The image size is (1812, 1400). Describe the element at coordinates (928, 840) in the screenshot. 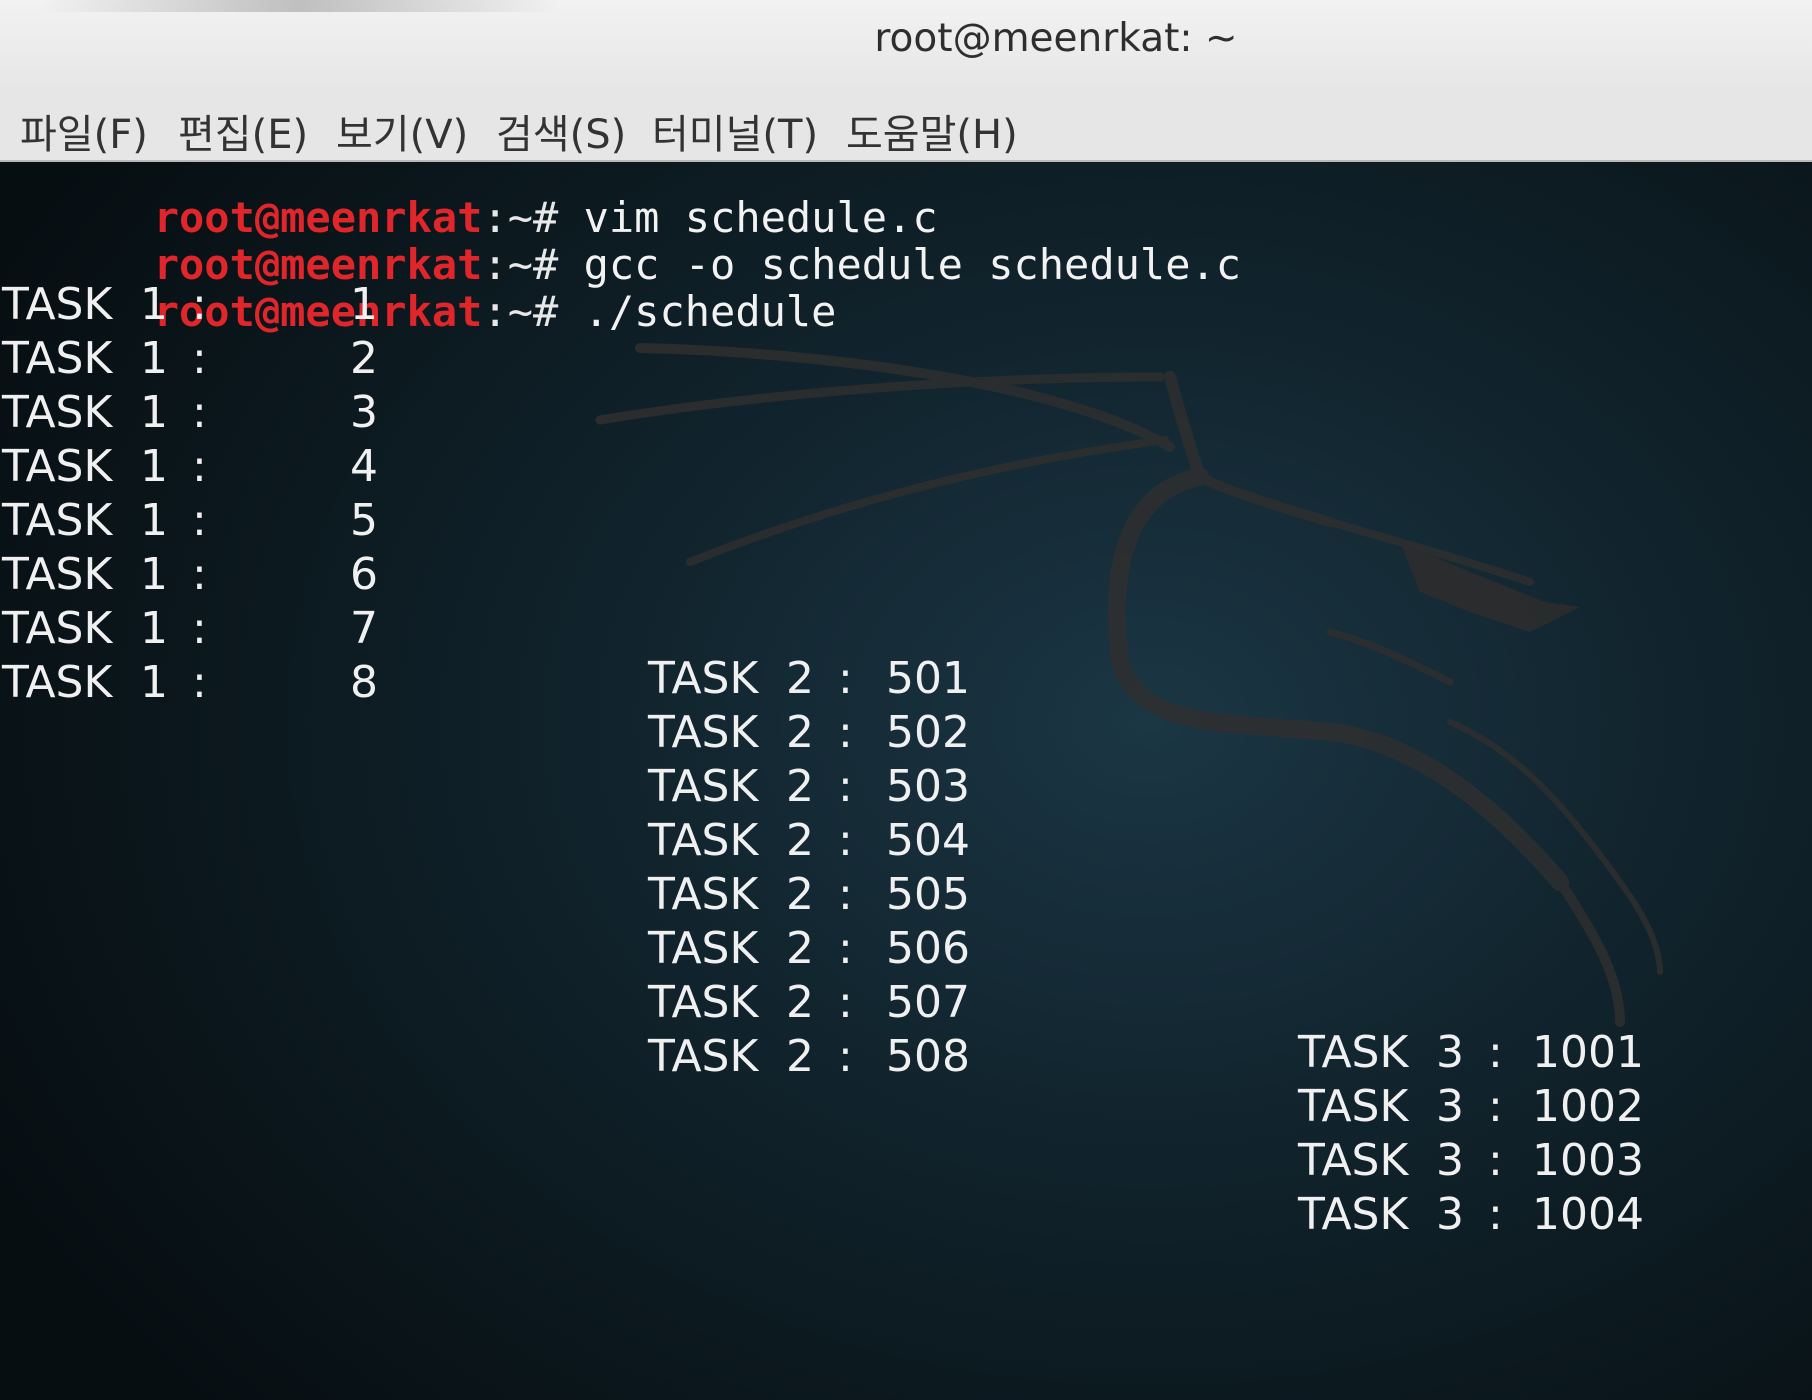

I see `task-value: 504` at that location.